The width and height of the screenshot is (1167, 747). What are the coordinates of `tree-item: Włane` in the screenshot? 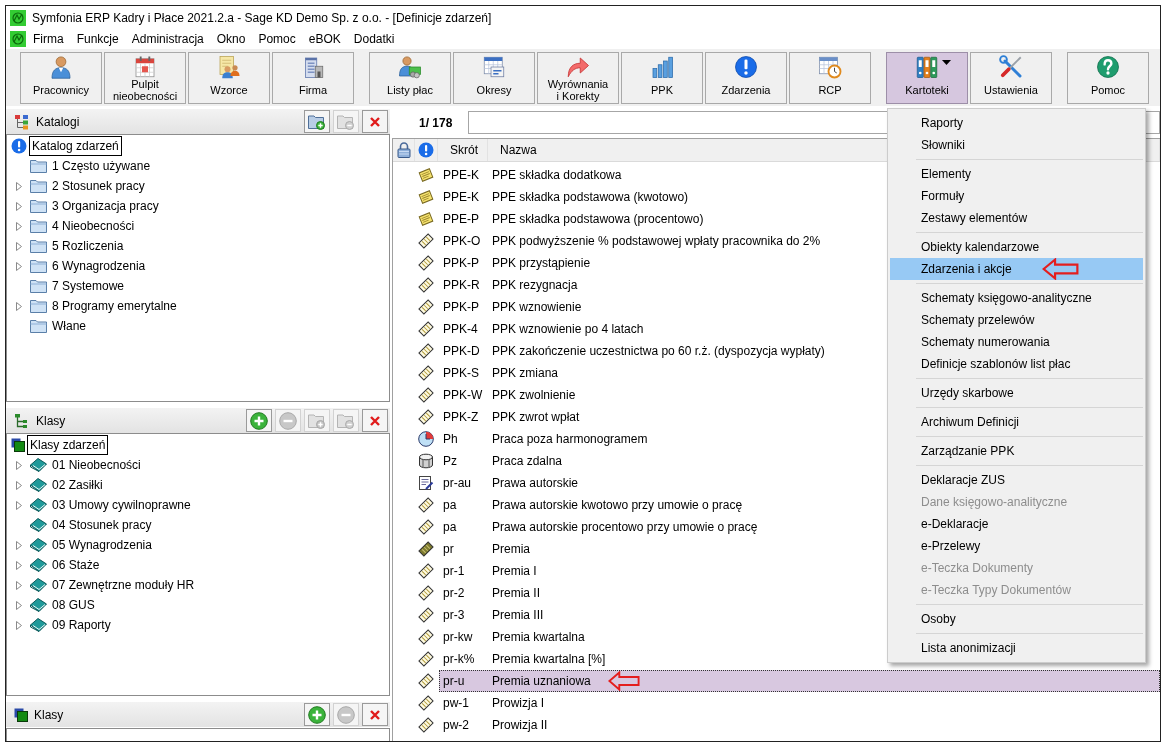 It's located at (69, 326).